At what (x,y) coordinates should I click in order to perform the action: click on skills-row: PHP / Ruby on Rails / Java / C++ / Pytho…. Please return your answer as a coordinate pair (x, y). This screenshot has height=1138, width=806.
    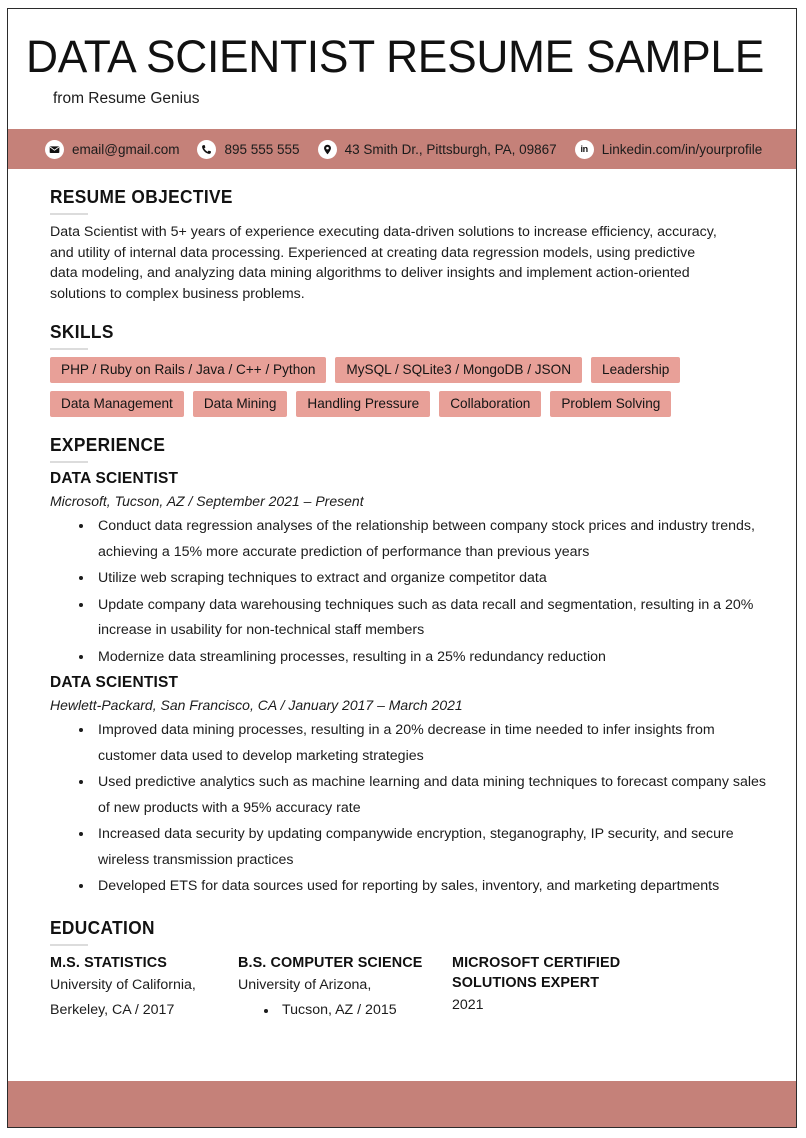
    Looking at the image, I should click on (408, 370).